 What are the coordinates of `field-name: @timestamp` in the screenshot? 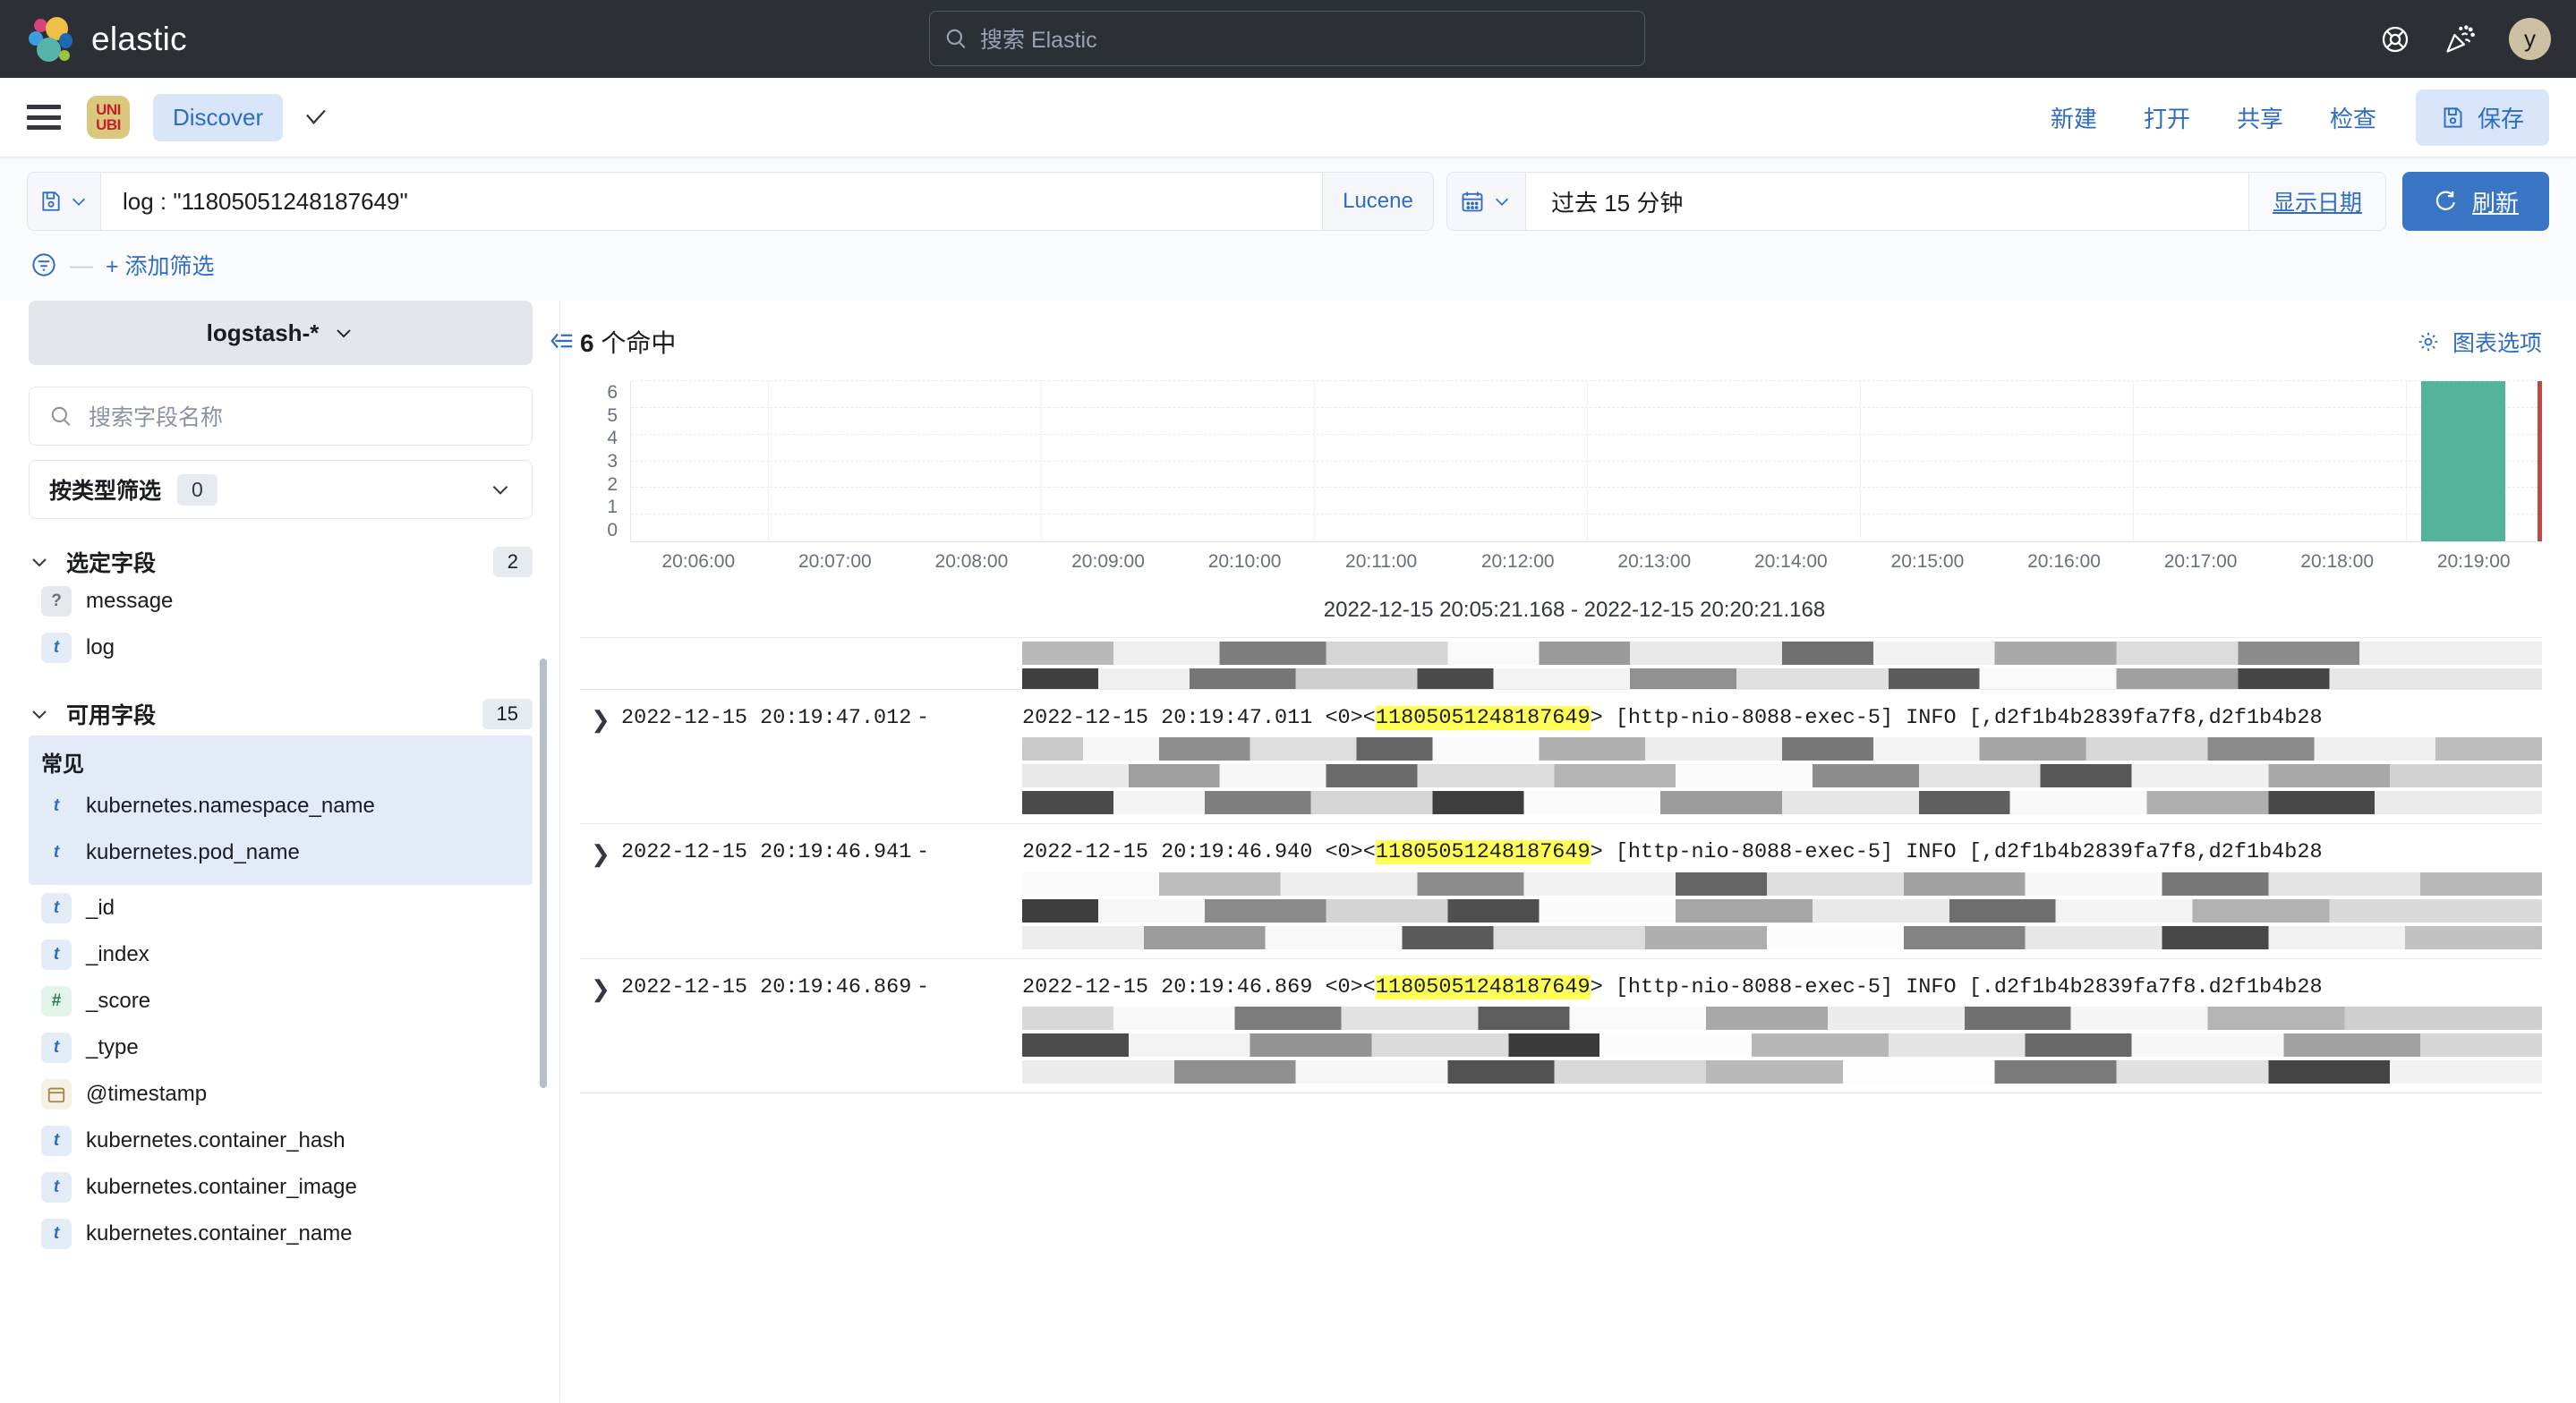 It's located at (147, 1094).